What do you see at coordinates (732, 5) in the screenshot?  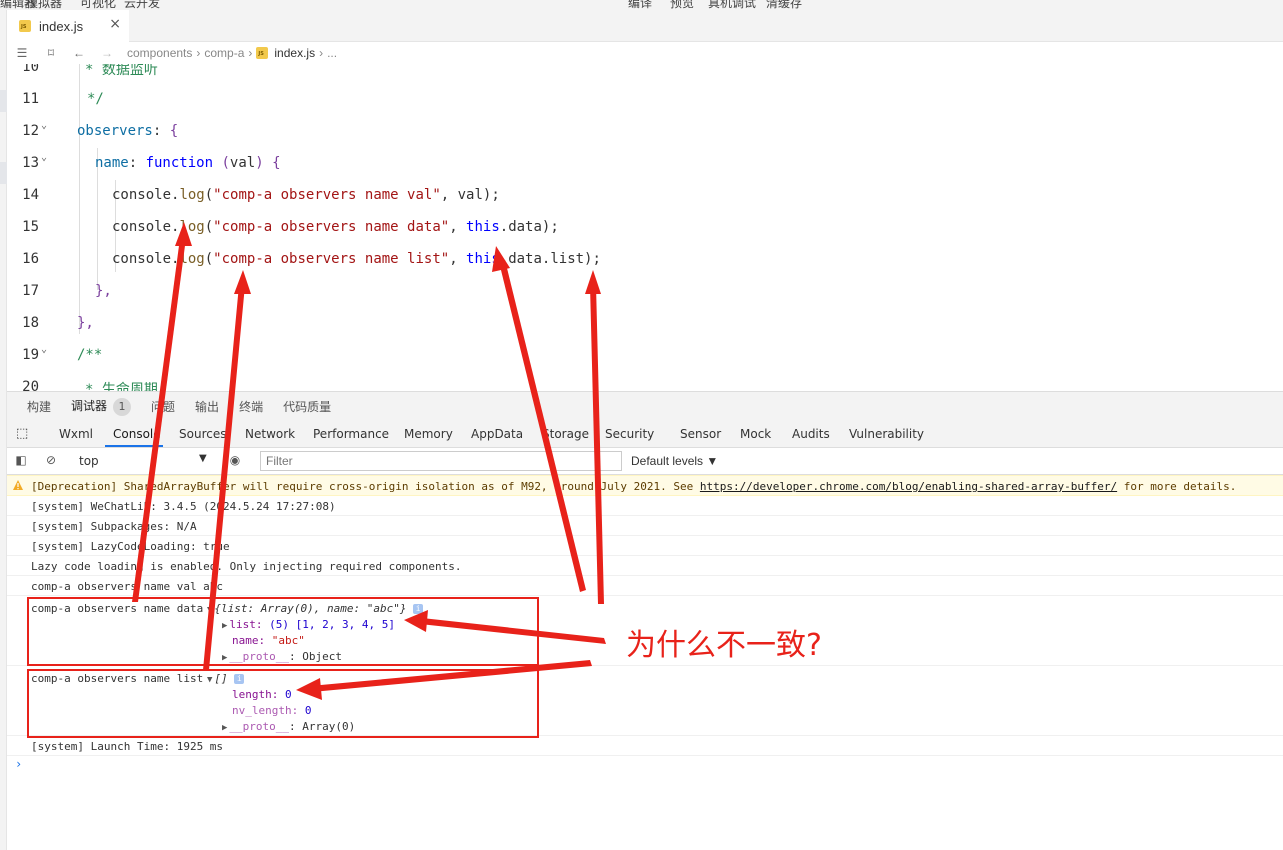 I see `menu-remote-debug: 真机调试` at bounding box center [732, 5].